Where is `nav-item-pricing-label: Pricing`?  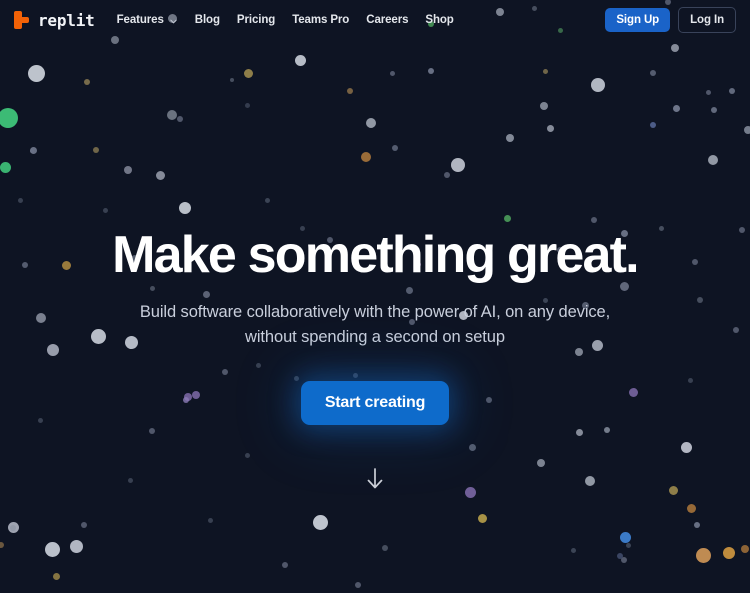 nav-item-pricing-label: Pricing is located at coordinates (256, 20).